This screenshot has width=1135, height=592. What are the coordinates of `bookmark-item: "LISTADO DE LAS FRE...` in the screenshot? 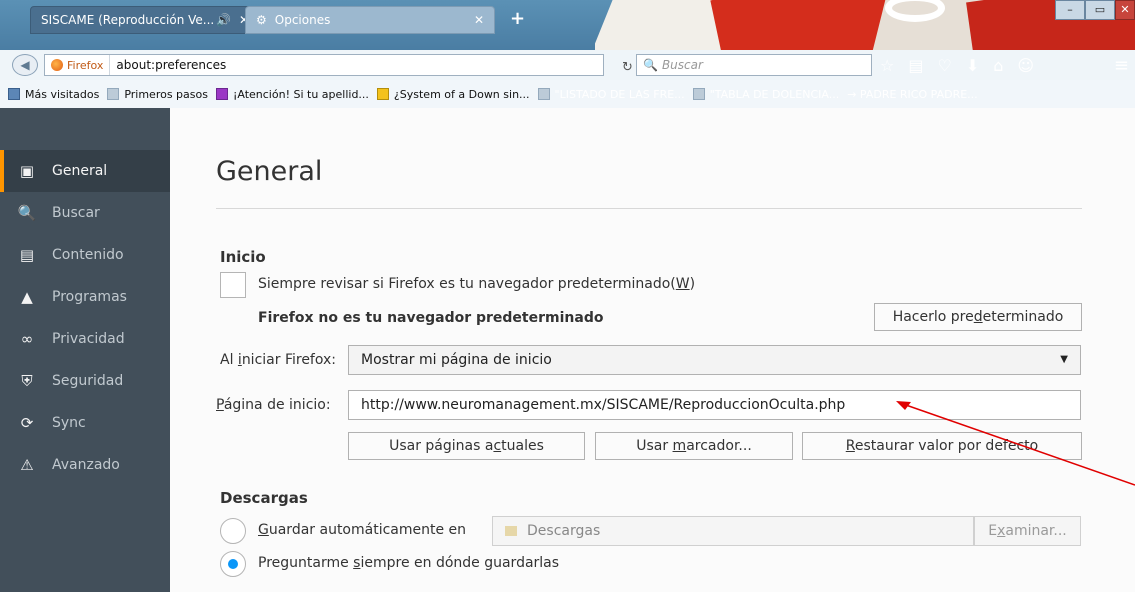 It's located at (611, 94).